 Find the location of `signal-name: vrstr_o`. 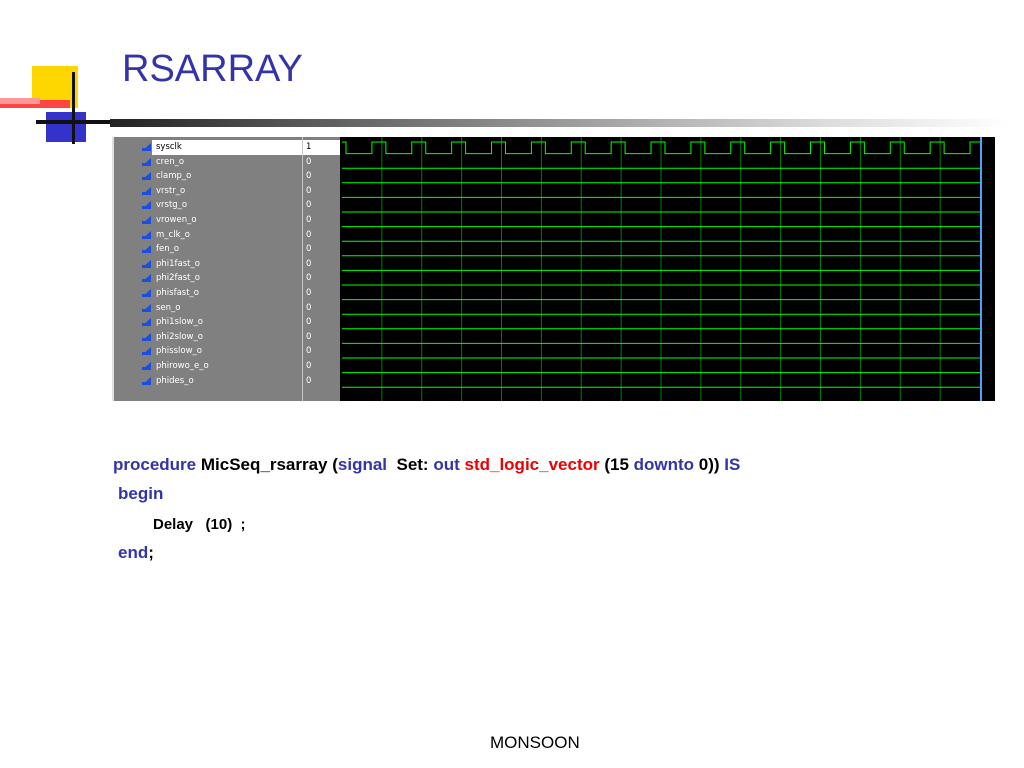

signal-name: vrstr_o is located at coordinates (171, 190).